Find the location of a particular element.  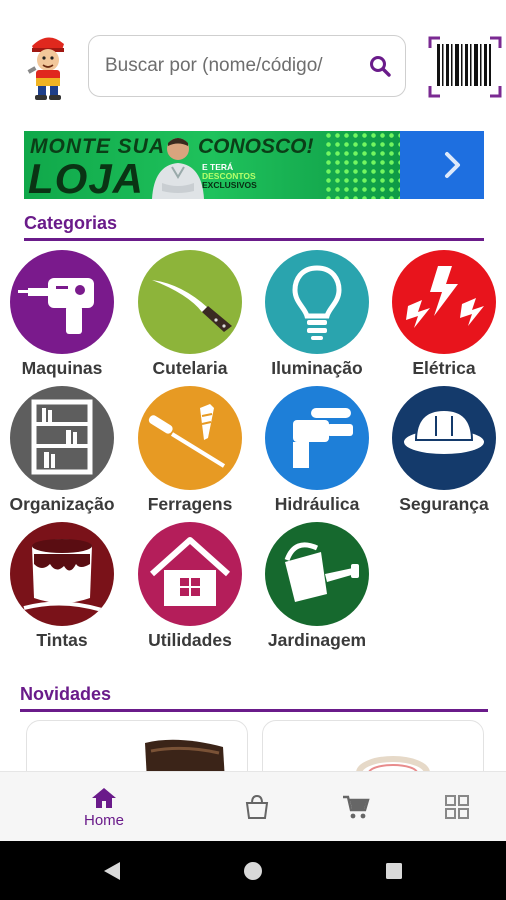

category-tintas: Tintas is located at coordinates (62, 586).